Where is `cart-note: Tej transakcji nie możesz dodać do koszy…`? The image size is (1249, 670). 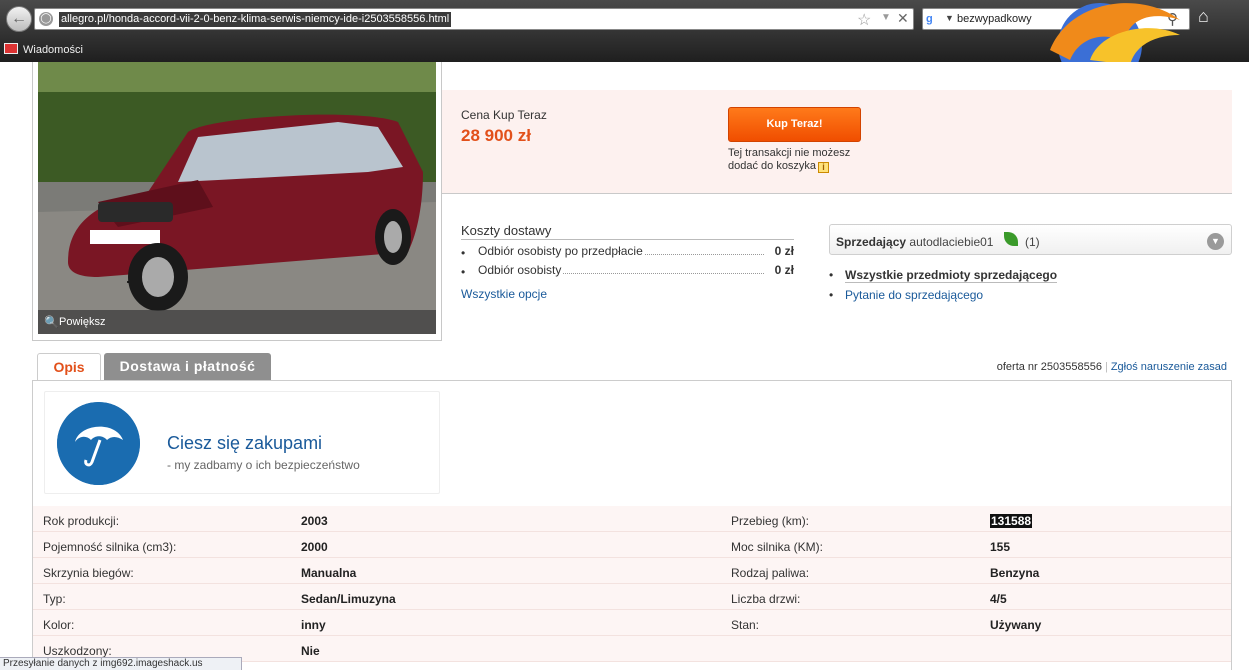
cart-note: Tej transakcji nie możesz dodać do koszy… is located at coordinates (798, 160).